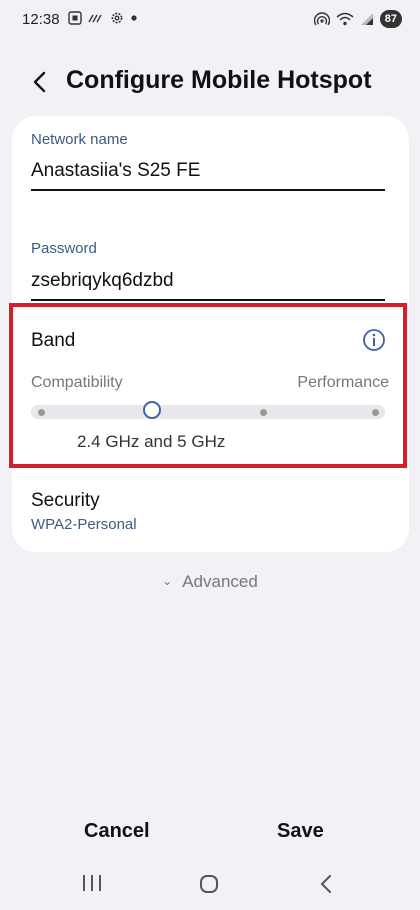  What do you see at coordinates (167, 581) in the screenshot?
I see `chevron-down-icon: ⌄` at bounding box center [167, 581].